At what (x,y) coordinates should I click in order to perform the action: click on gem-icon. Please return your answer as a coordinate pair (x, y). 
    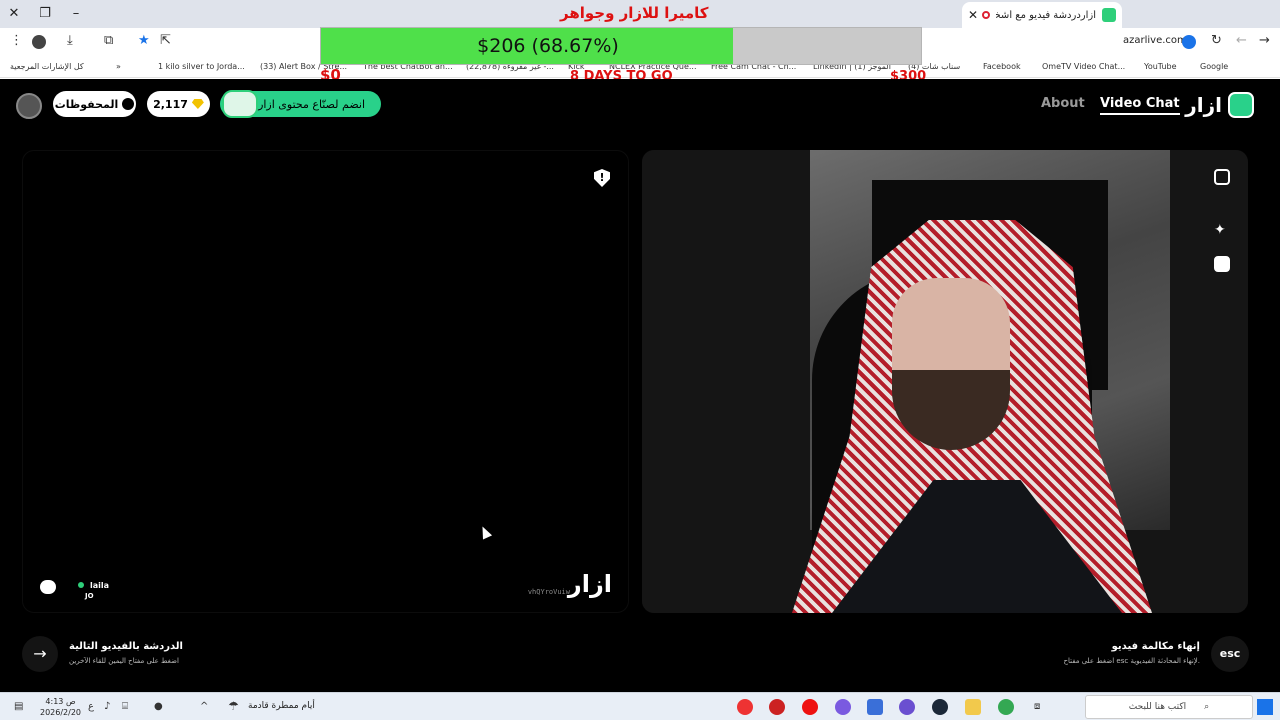
    Looking at the image, I should click on (197, 104).